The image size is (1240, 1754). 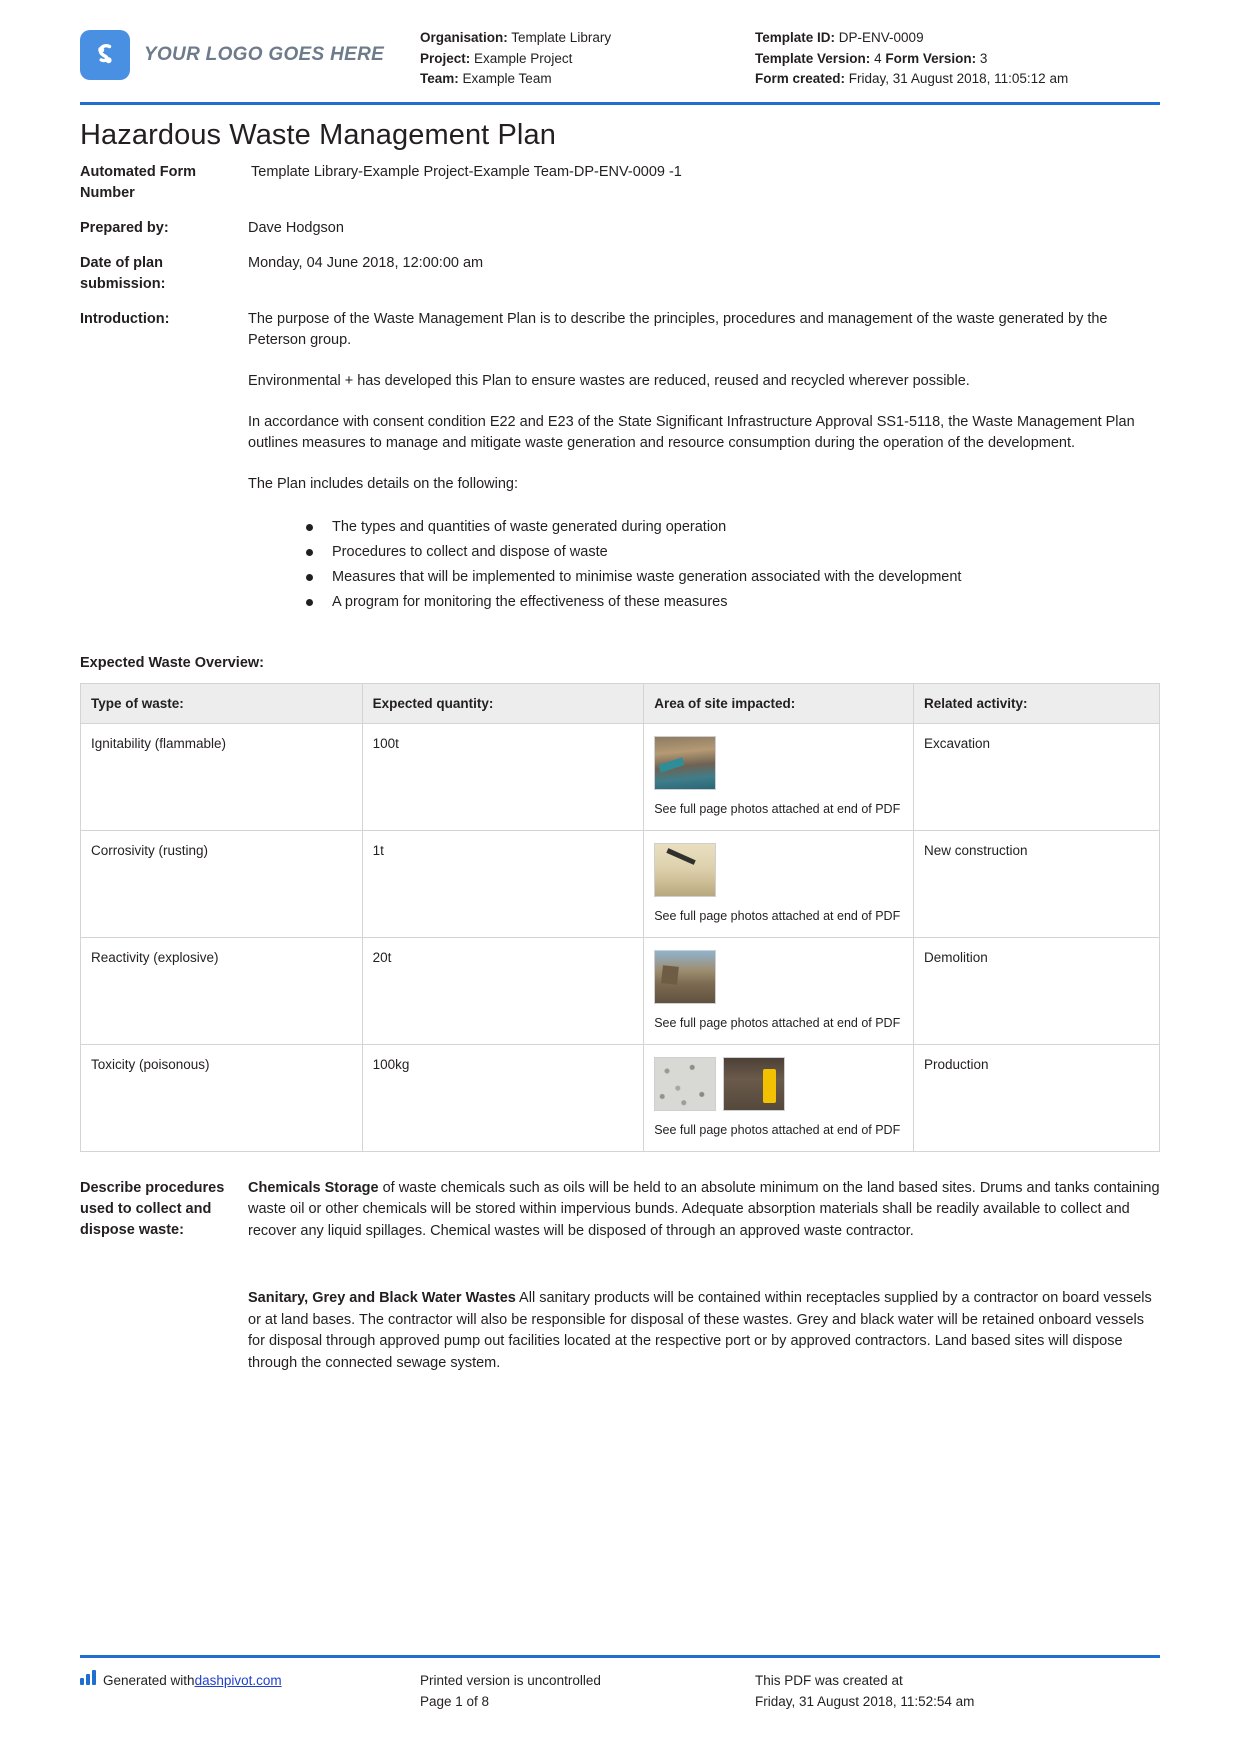 I want to click on meta-versions: Template Version: 4 Form Version: 3, so click(x=957, y=59).